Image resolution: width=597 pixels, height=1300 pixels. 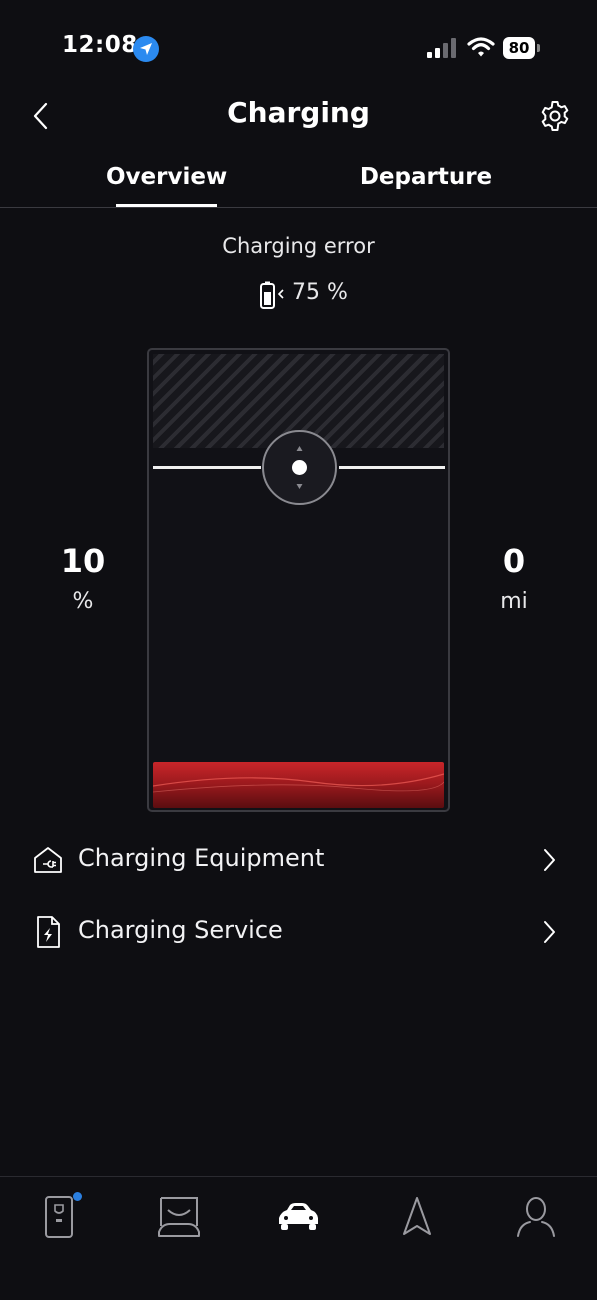 I want to click on nav-car, so click(x=298, y=1217).